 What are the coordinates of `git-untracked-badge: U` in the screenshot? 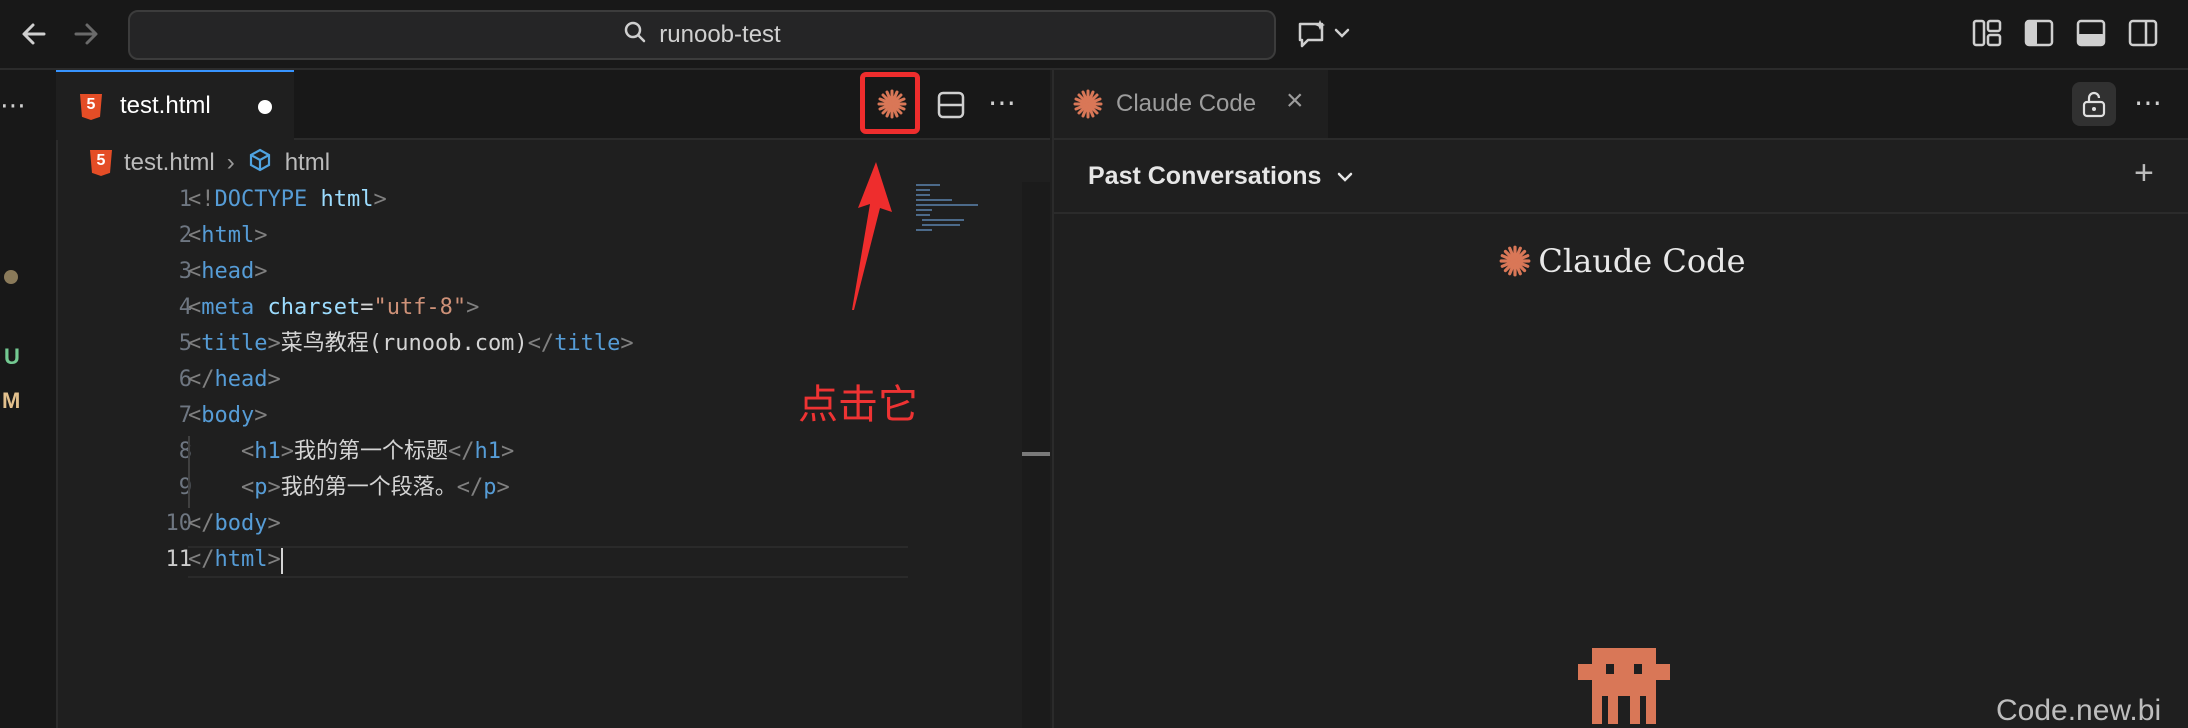 It's located at (12, 356).